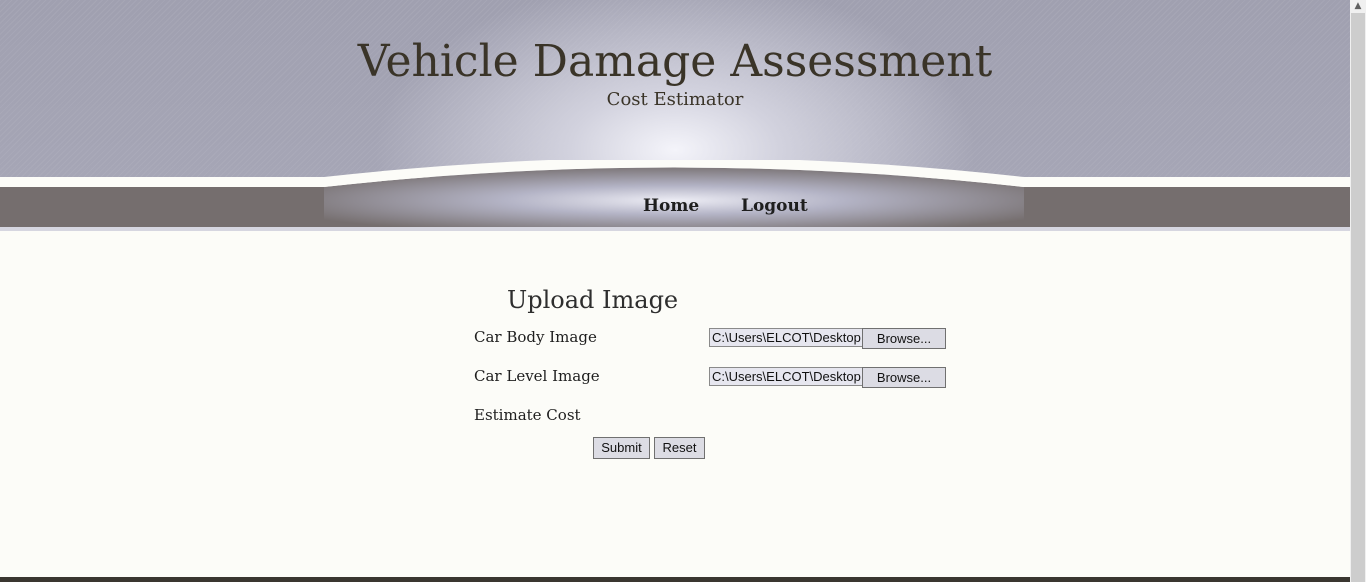 The image size is (1366, 582). What do you see at coordinates (786, 337) in the screenshot?
I see `car-body-file-input: C:\Users\ELCOT\Desktop` at bounding box center [786, 337].